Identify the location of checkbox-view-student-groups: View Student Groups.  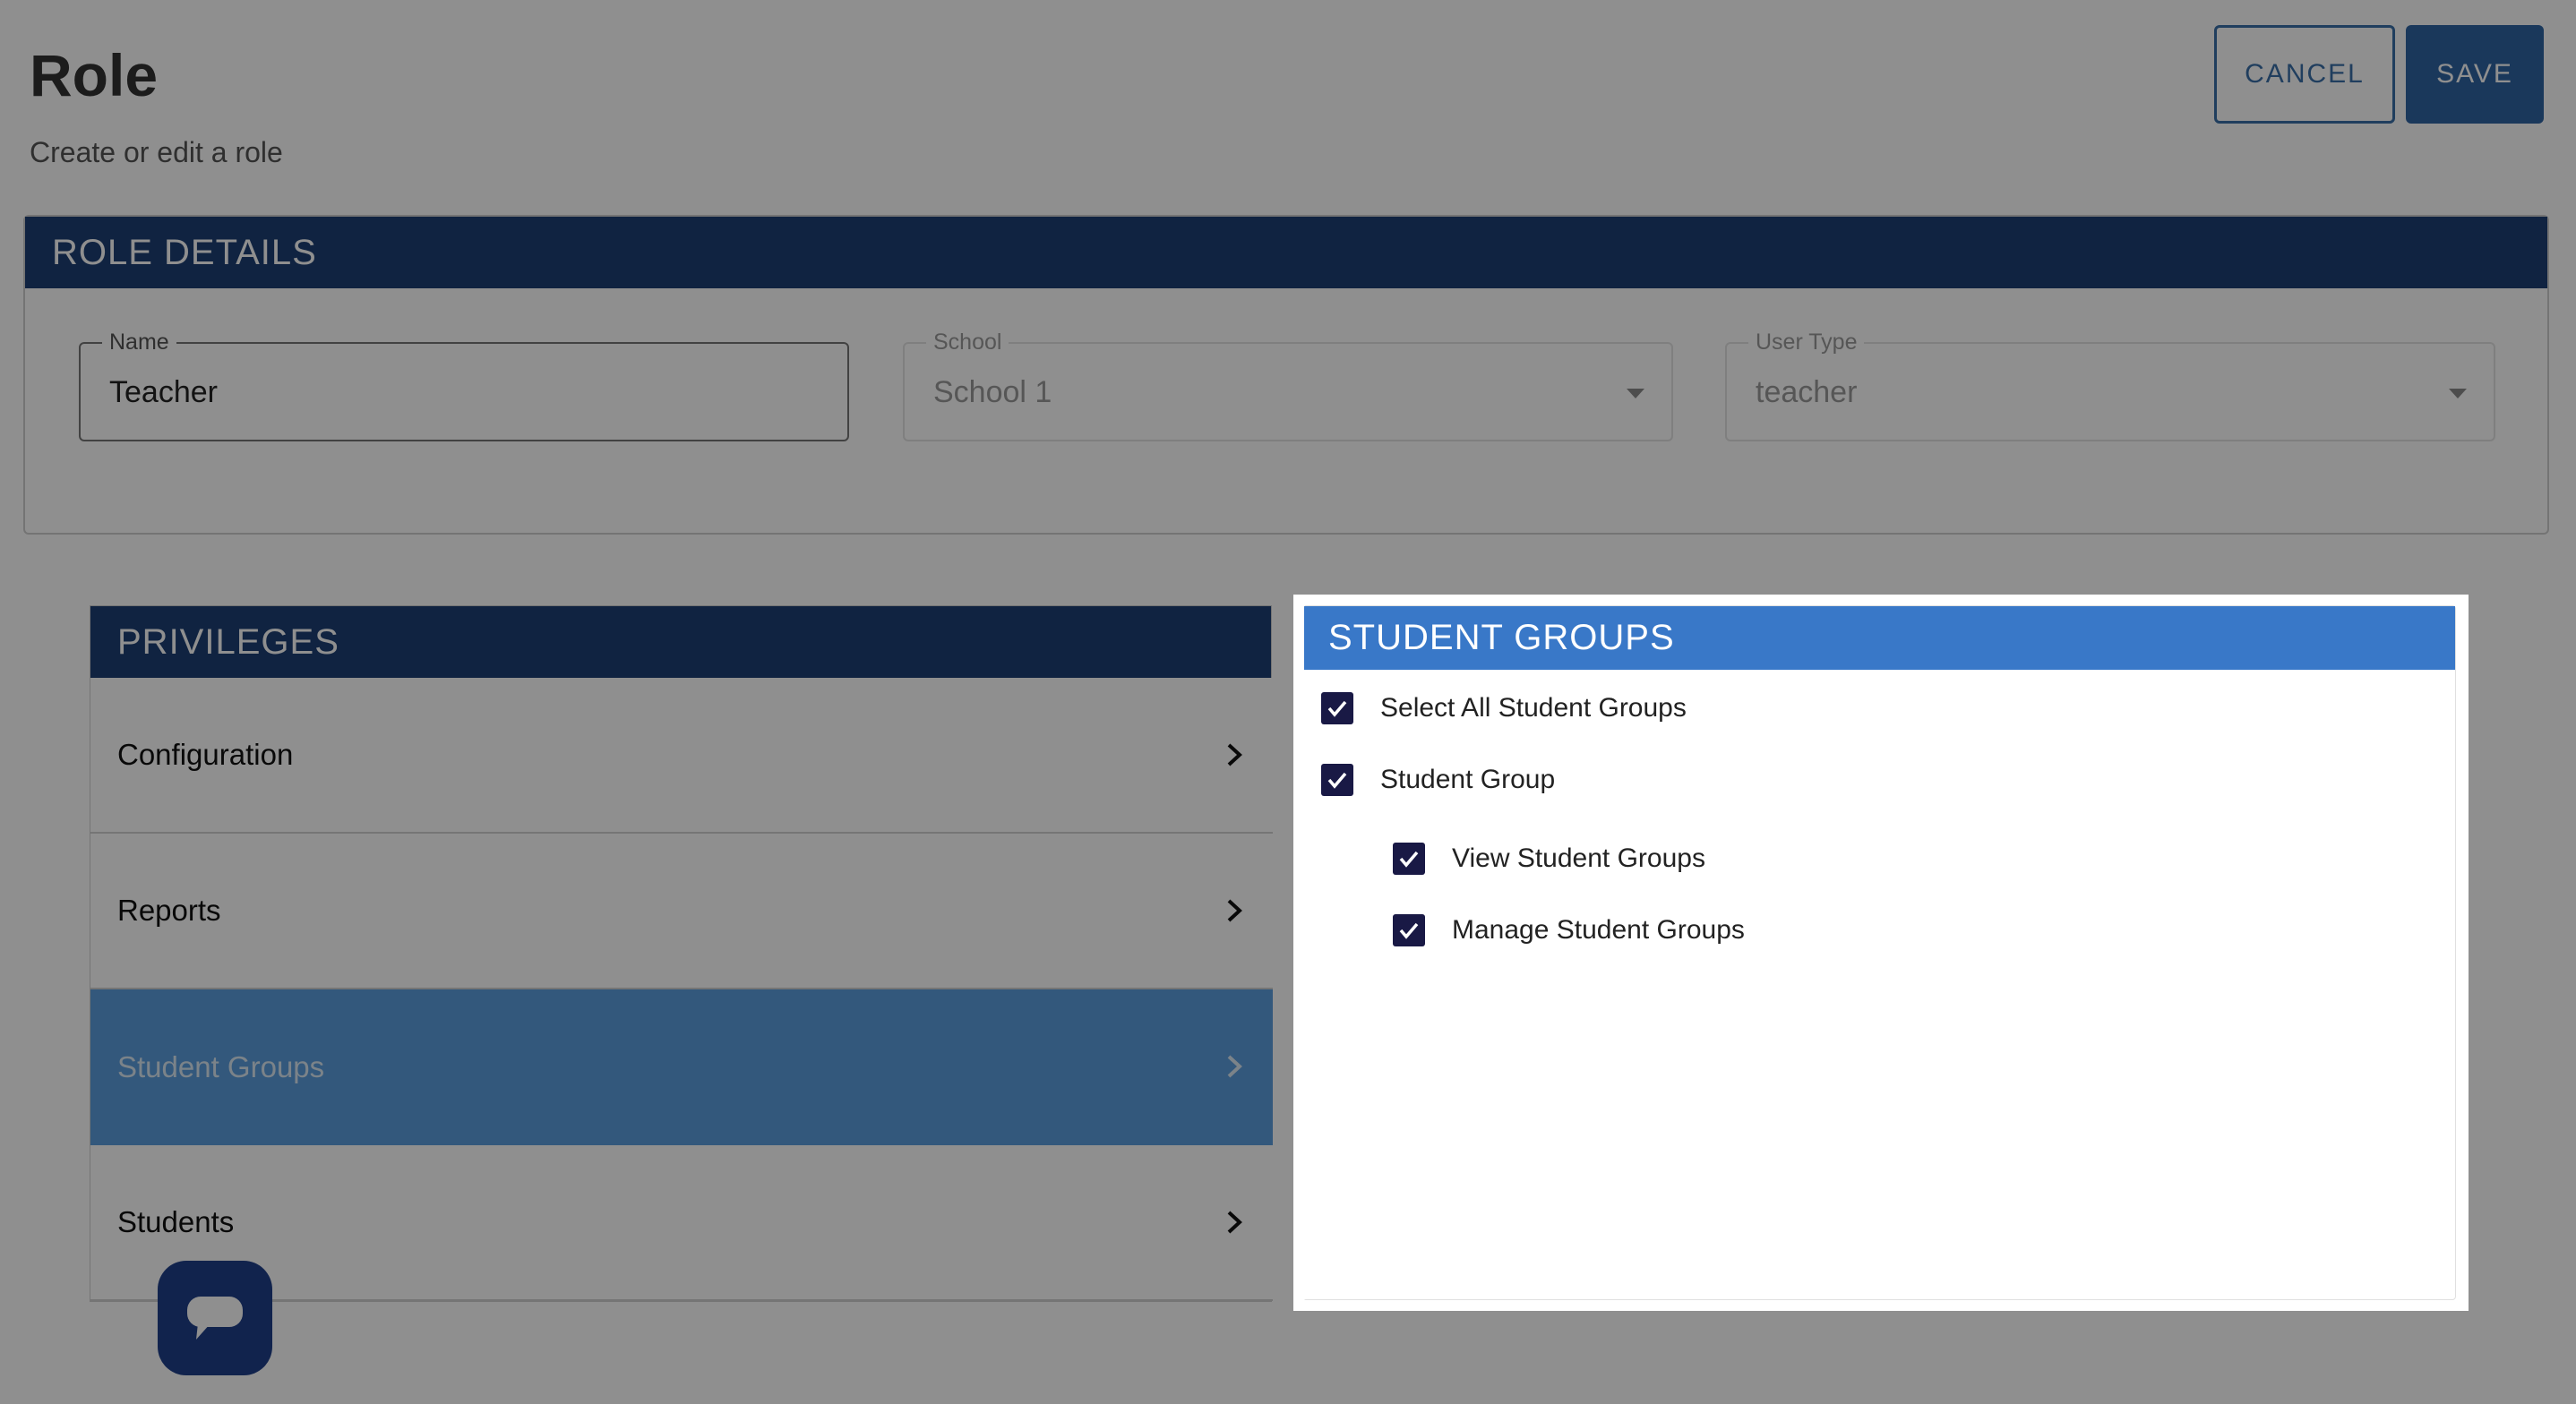
(1549, 859).